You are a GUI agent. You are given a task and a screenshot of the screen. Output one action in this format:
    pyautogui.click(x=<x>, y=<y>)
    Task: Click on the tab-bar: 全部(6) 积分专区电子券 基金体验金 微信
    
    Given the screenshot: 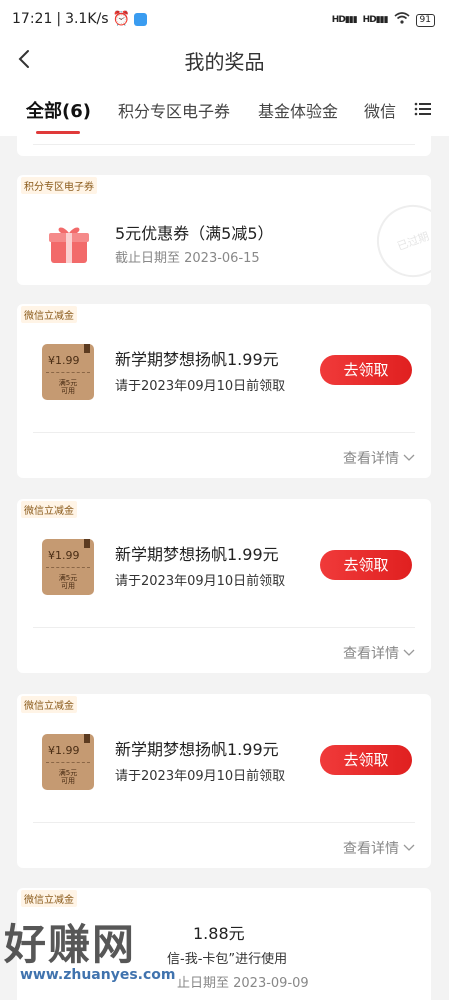 What is the action you would take?
    pyautogui.click(x=224, y=109)
    